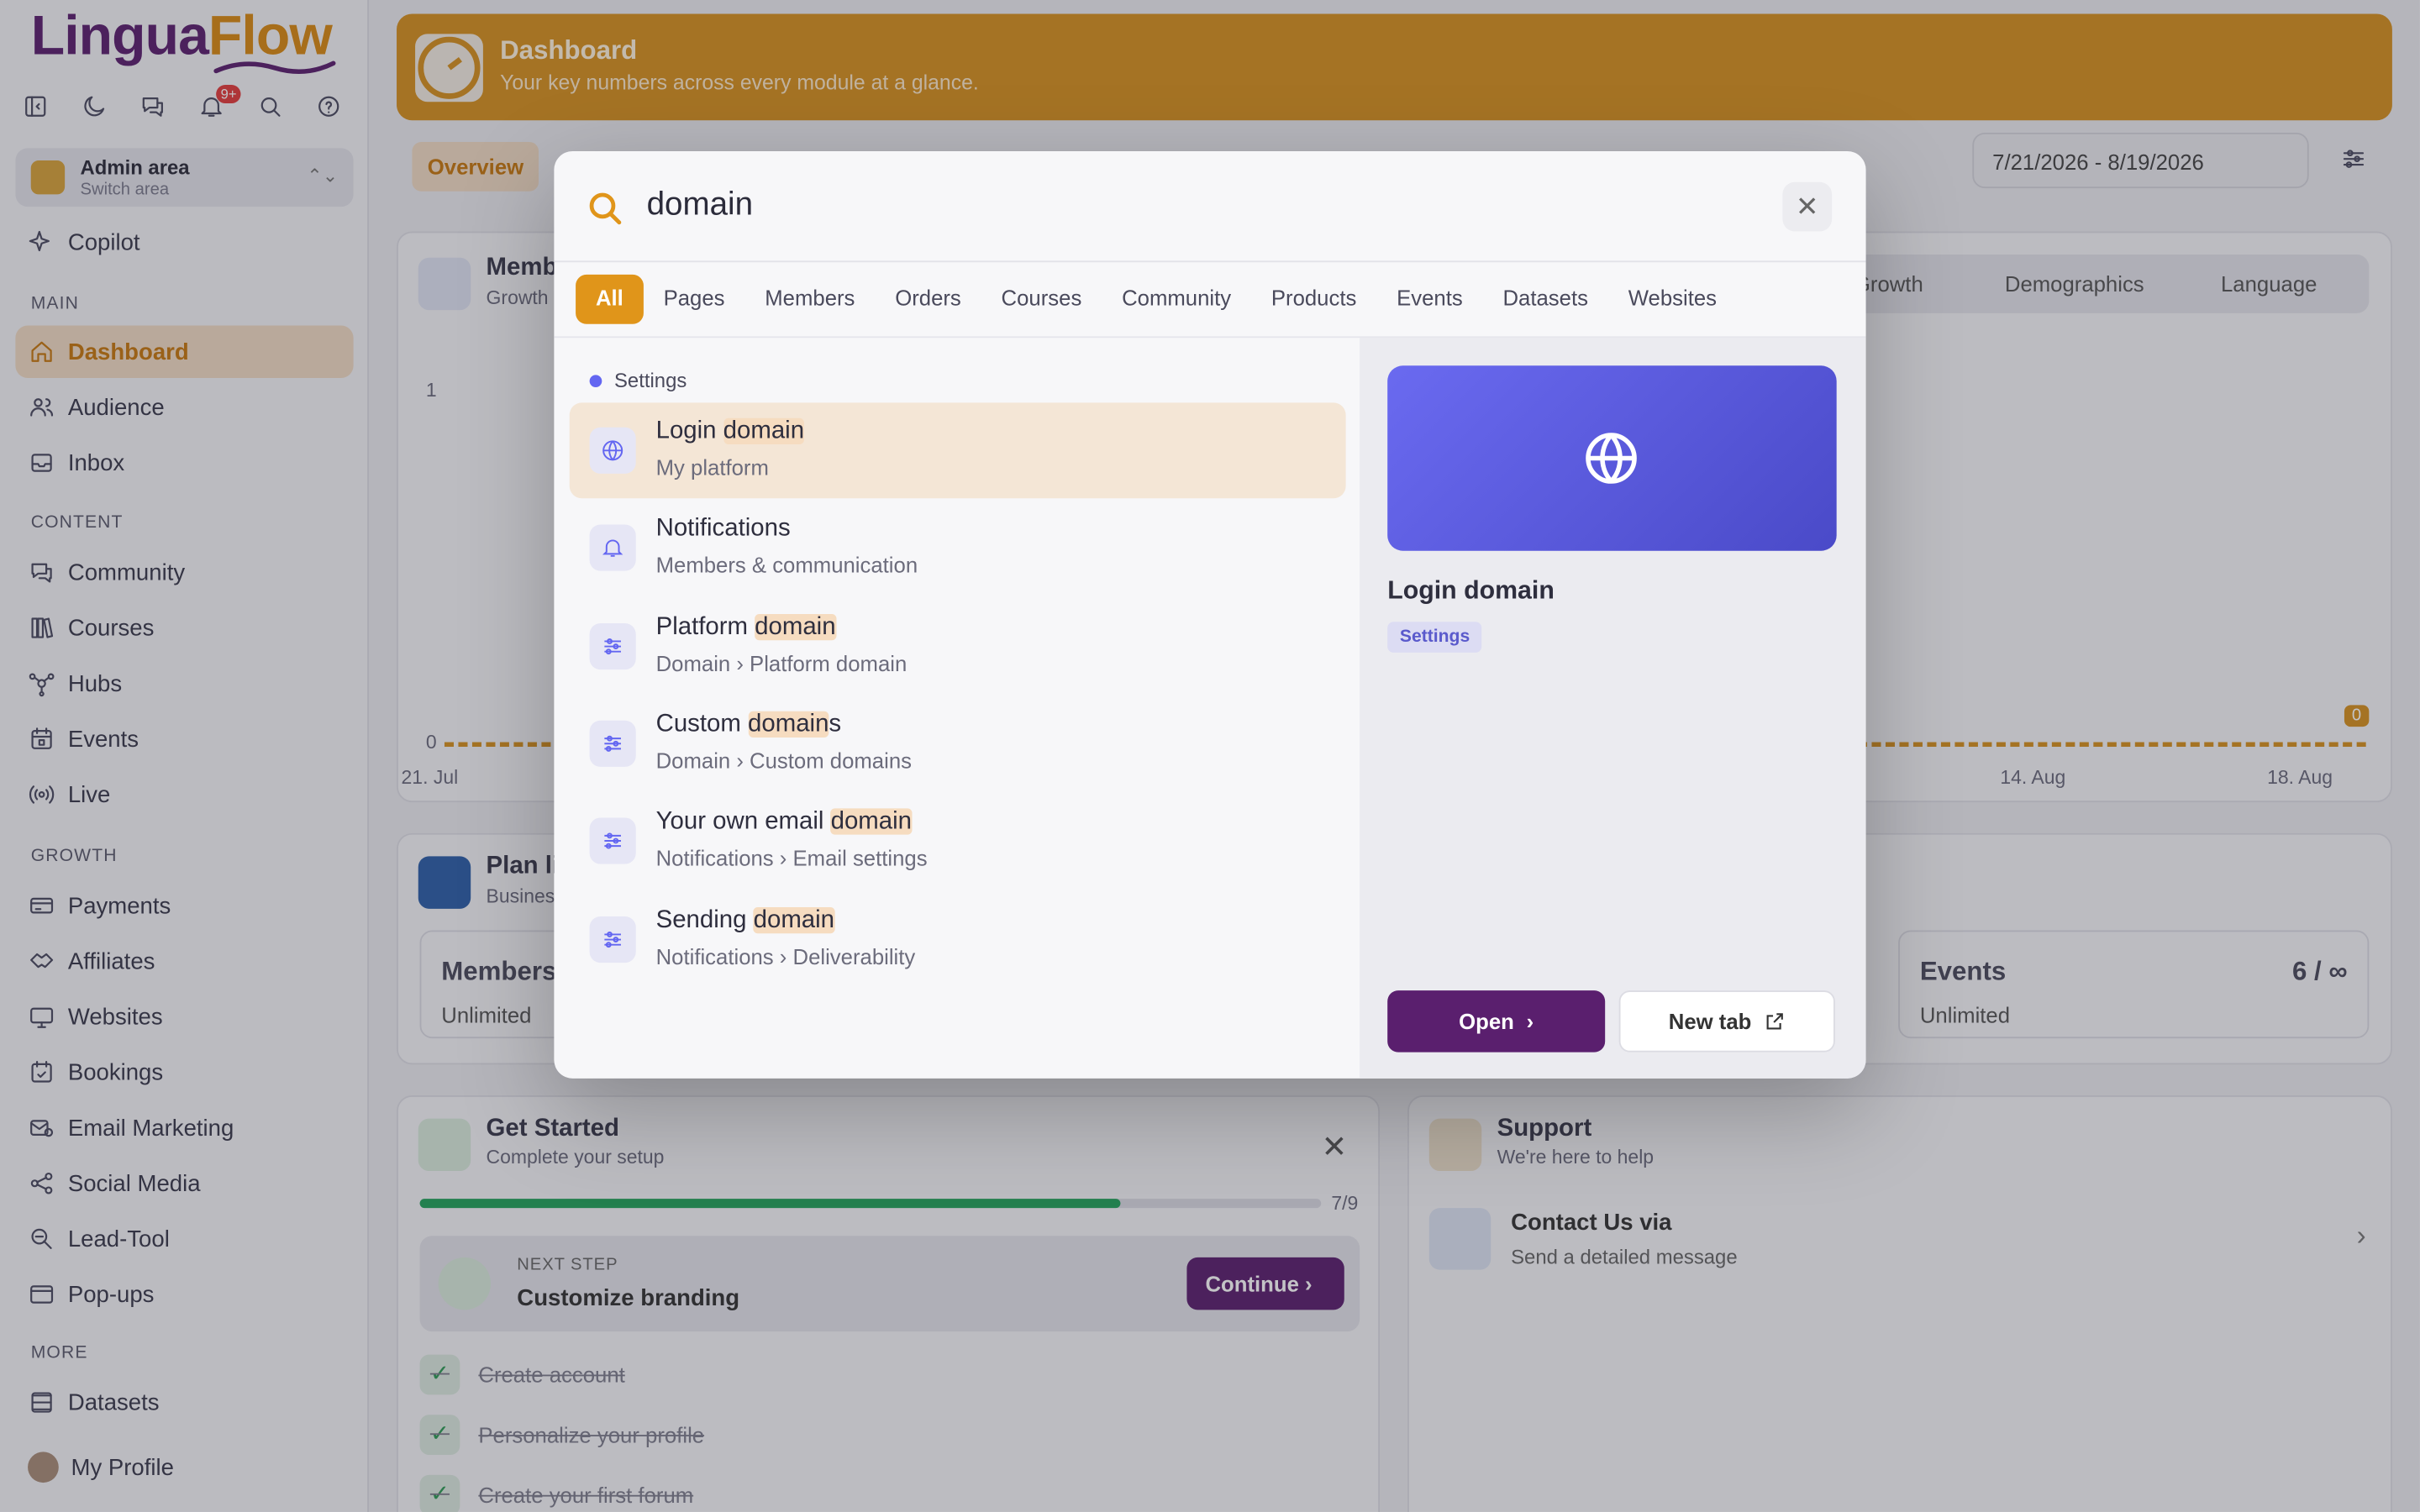 The width and height of the screenshot is (2420, 1512). Describe the element at coordinates (1727, 1021) in the screenshot. I see `new-tab-button: New tab` at that location.